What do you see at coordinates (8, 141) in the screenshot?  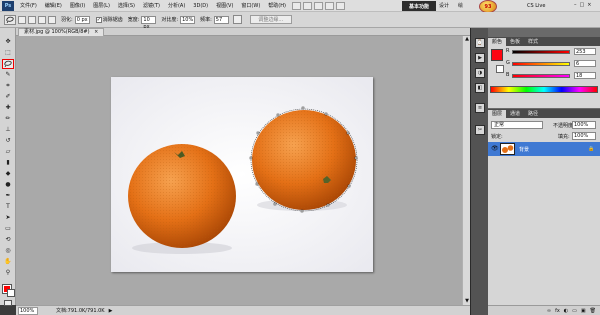 I see `history-brush-tool-icon: ↺` at bounding box center [8, 141].